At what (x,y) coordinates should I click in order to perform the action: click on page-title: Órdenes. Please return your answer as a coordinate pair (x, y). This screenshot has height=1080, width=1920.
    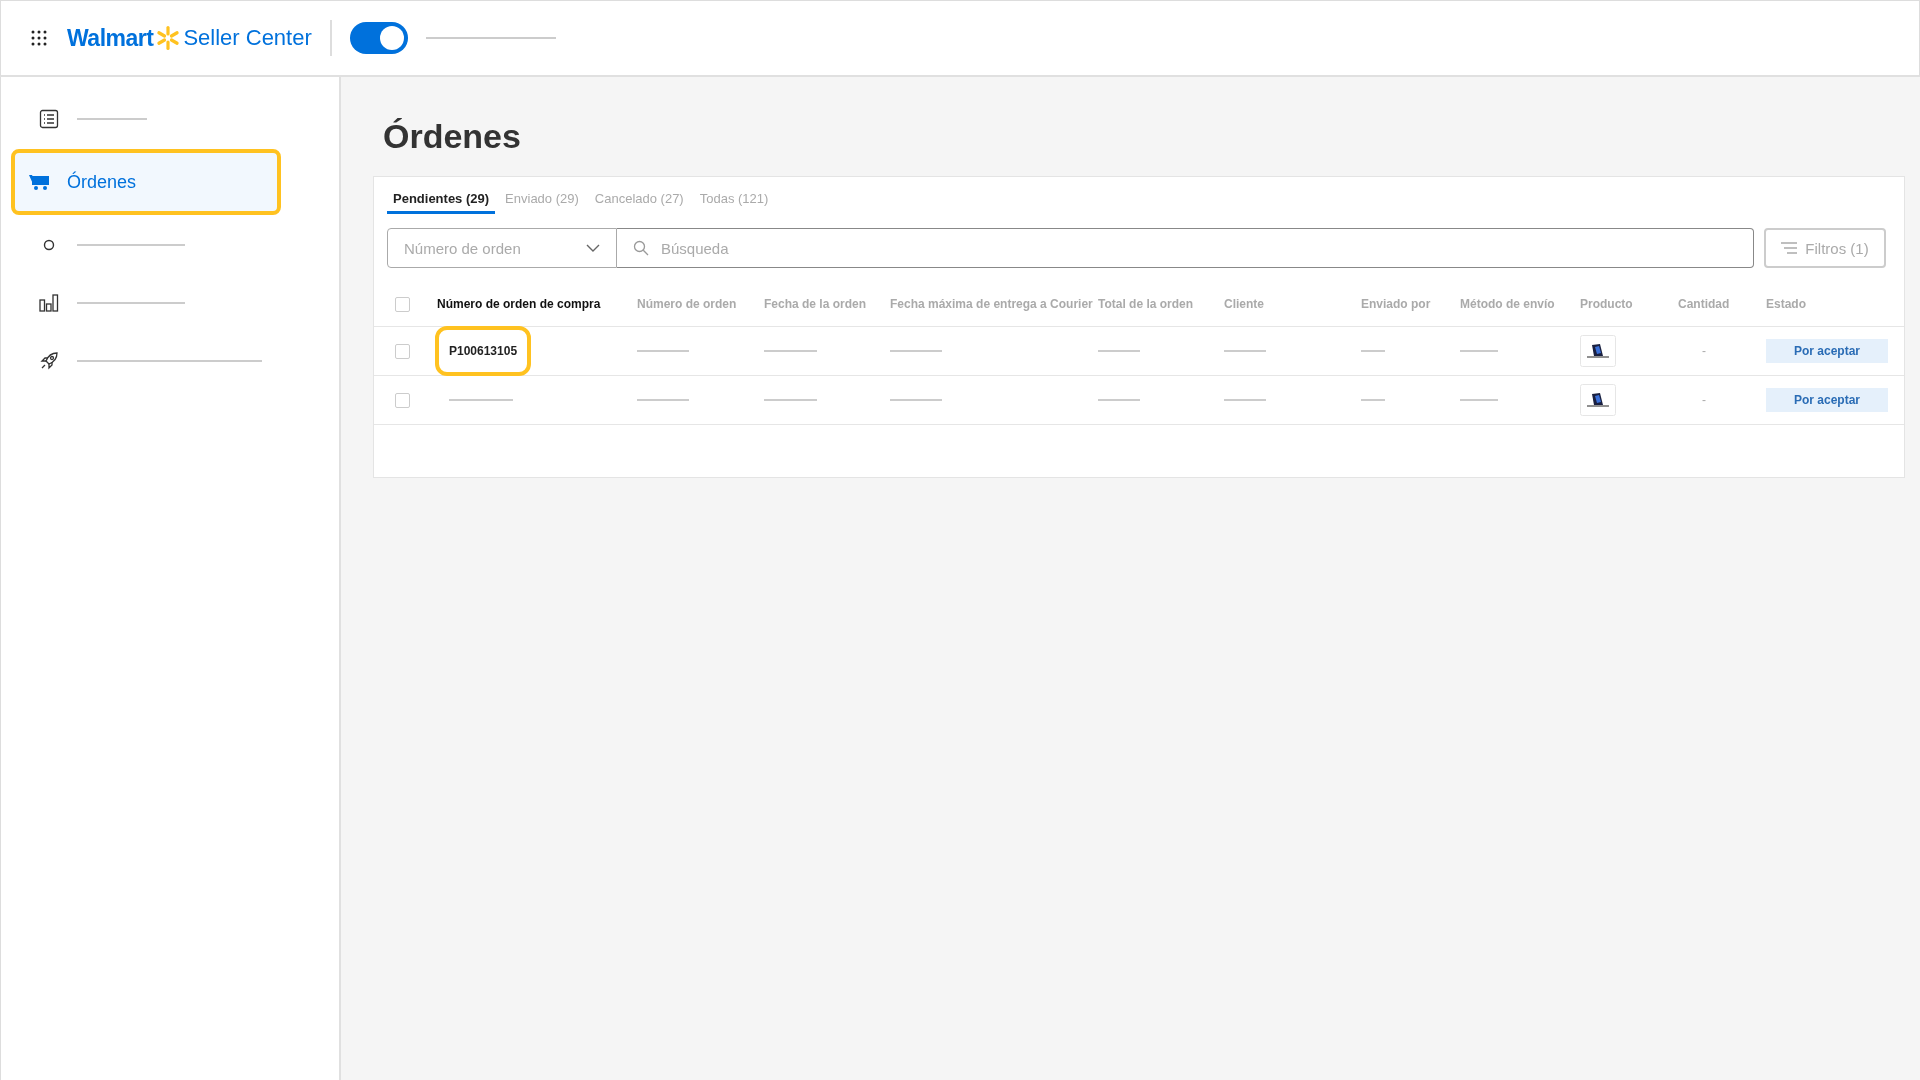
    Looking at the image, I should click on (452, 136).